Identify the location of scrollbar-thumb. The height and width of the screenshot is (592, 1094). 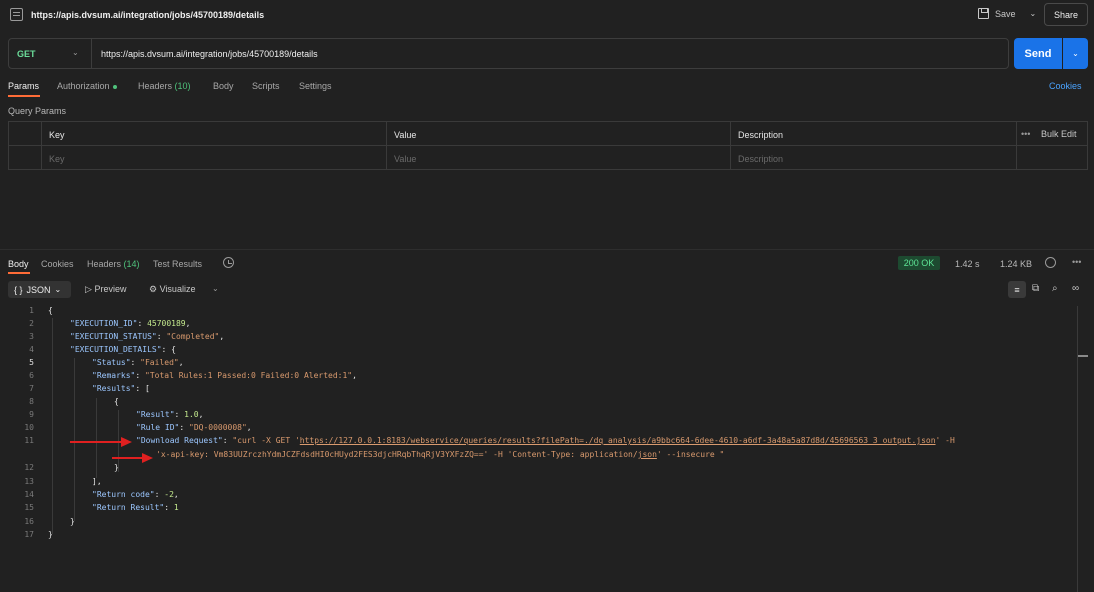
(1083, 356).